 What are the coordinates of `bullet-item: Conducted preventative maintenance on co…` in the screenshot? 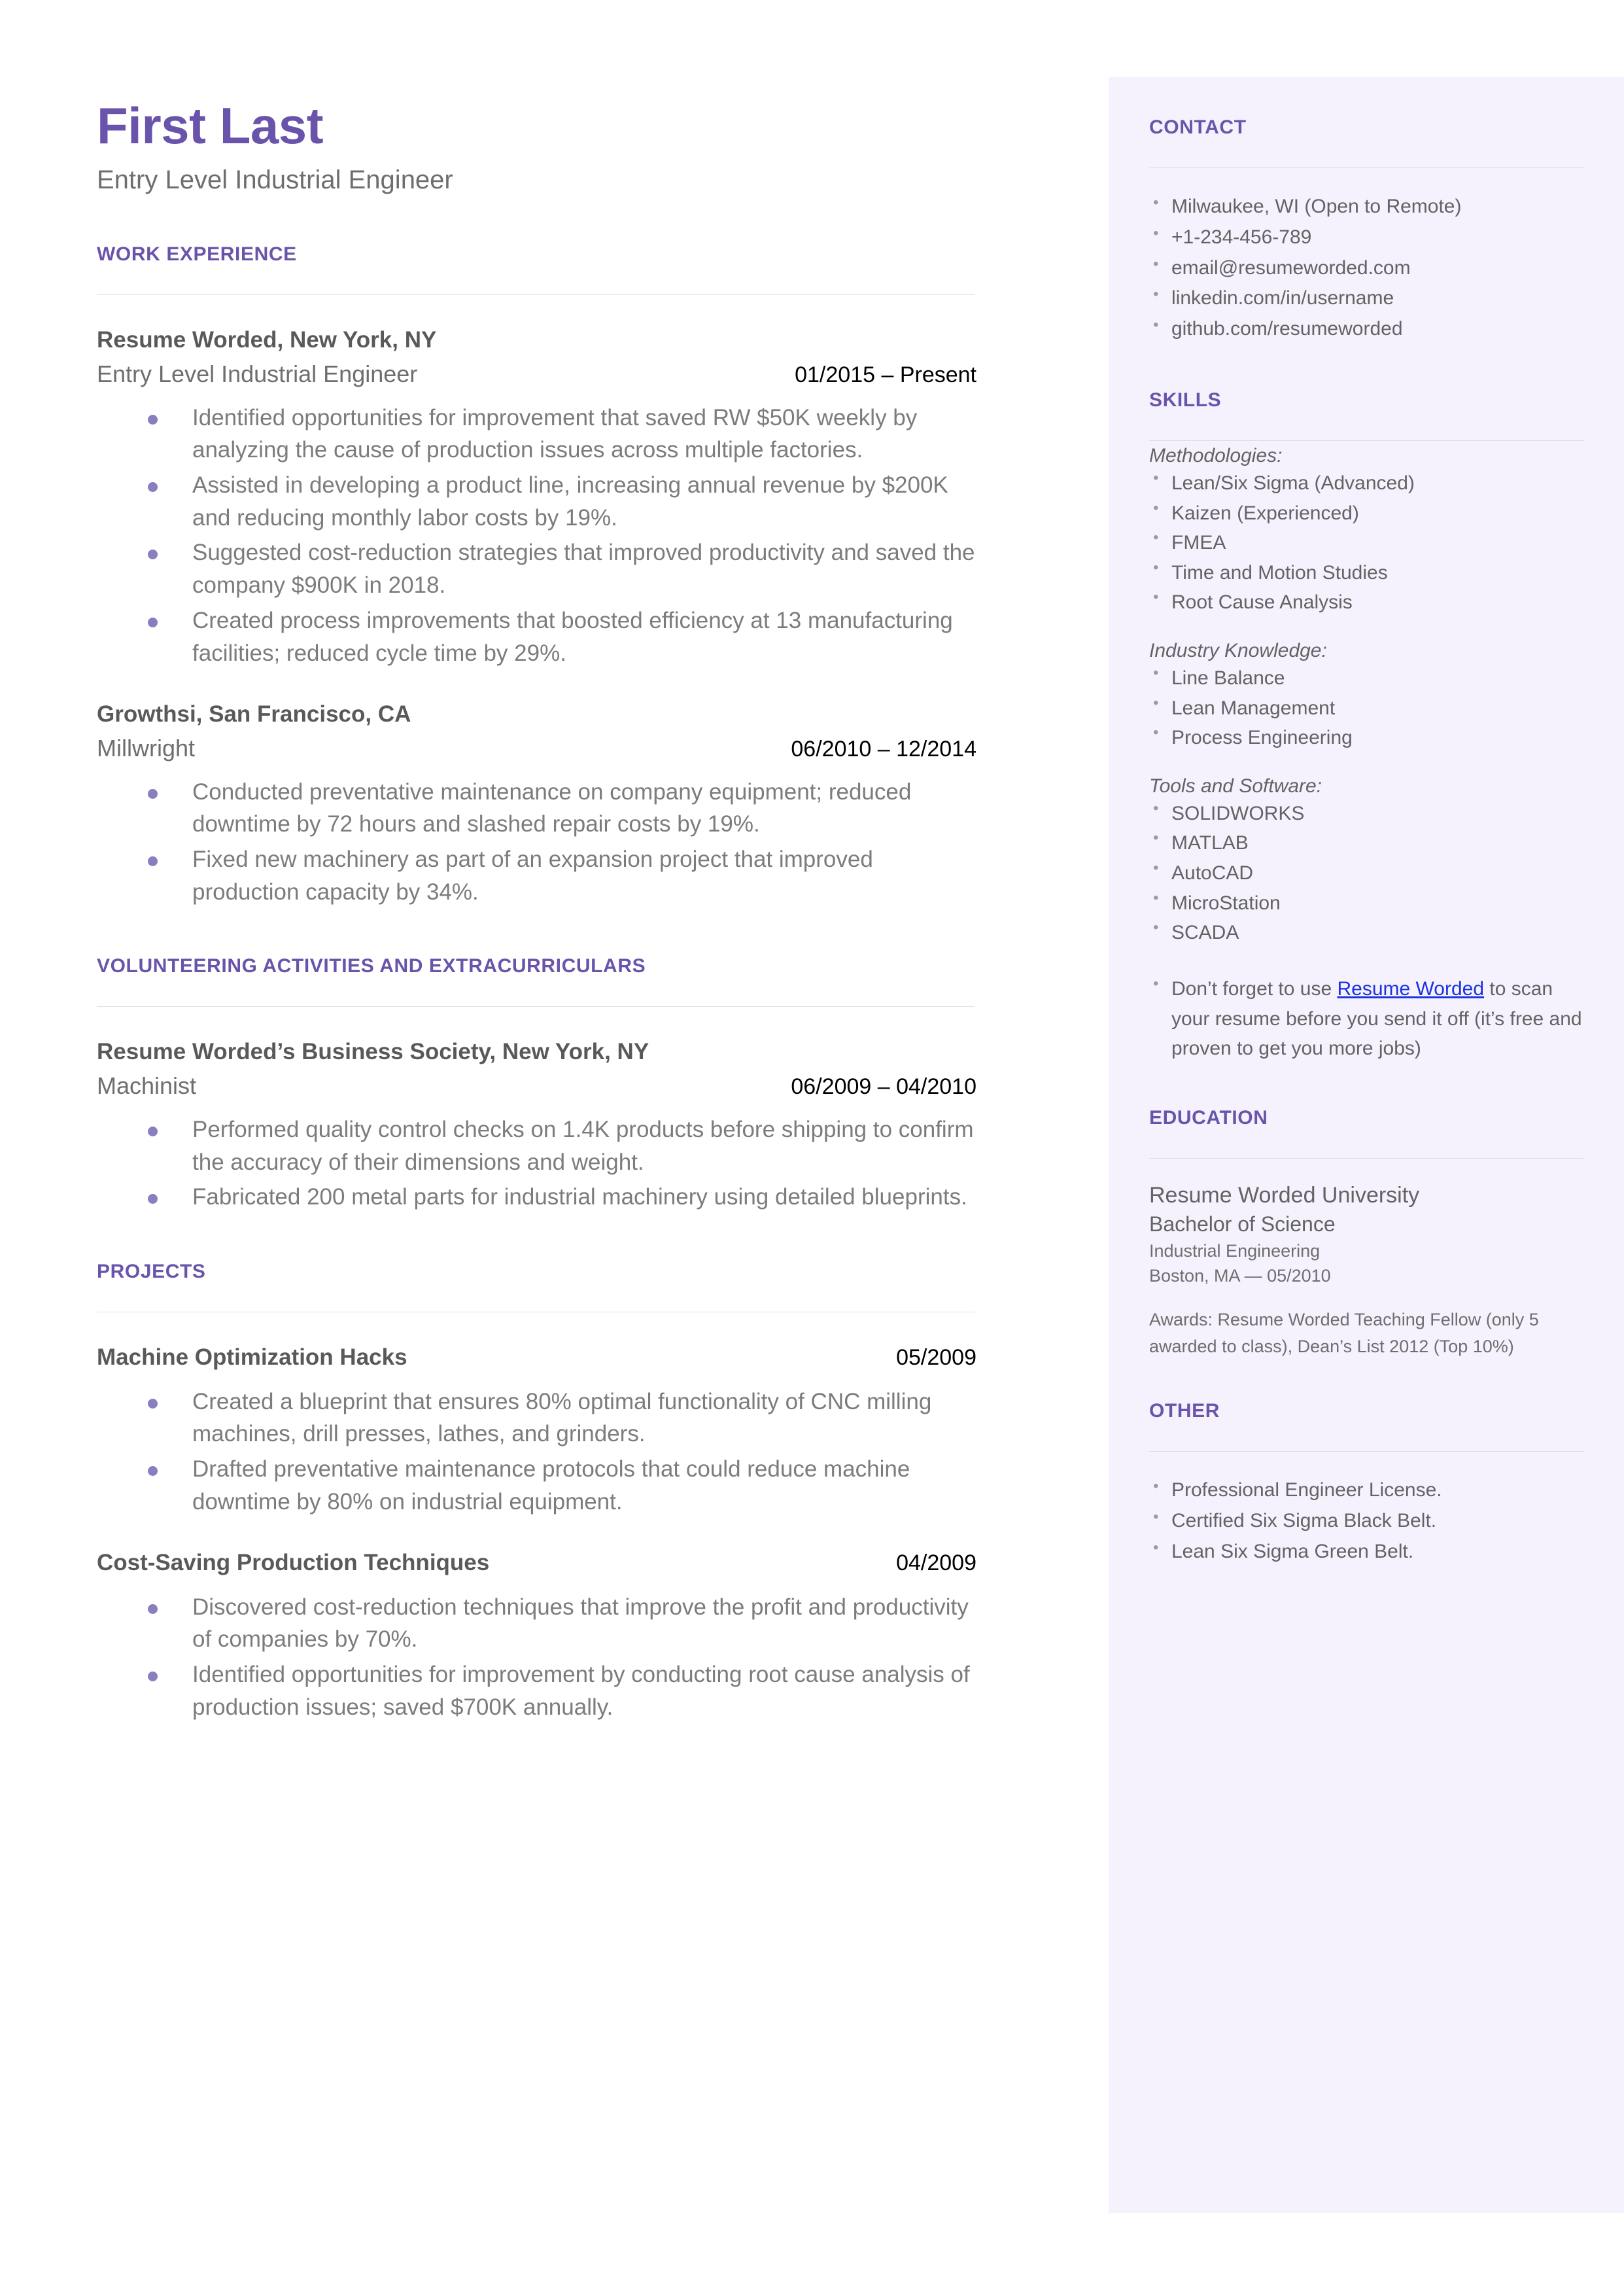 It's located at (536, 808).